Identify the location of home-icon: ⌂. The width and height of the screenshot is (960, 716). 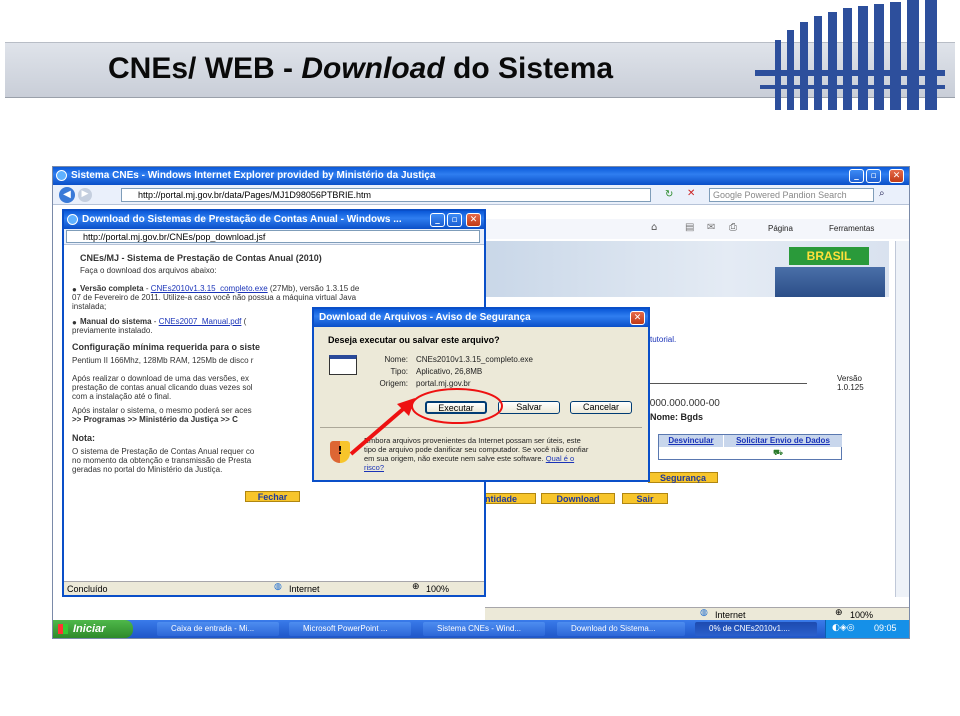
(654, 227).